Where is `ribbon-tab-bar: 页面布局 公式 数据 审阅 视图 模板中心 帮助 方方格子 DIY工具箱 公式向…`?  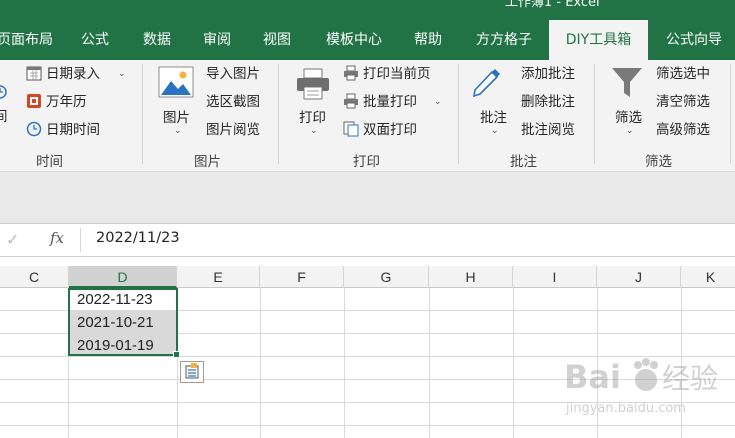
ribbon-tab-bar: 页面布局 公式 数据 审阅 视图 模板中心 帮助 方方格子 DIY工具箱 公式向… is located at coordinates (367, 40).